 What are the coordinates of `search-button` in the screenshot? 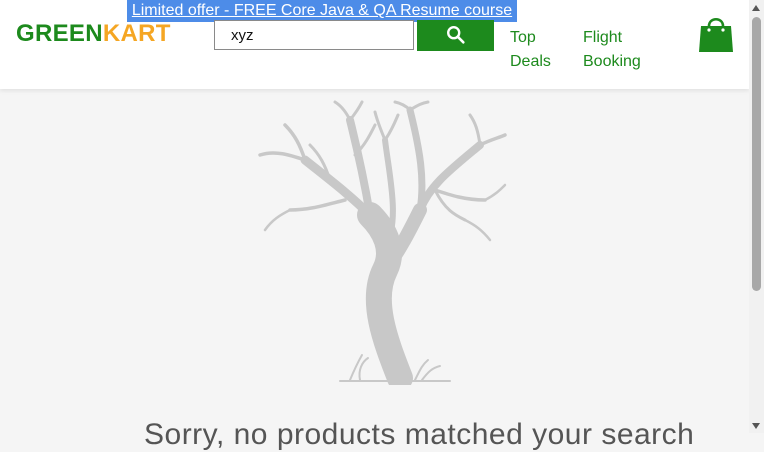 It's located at (455, 35).